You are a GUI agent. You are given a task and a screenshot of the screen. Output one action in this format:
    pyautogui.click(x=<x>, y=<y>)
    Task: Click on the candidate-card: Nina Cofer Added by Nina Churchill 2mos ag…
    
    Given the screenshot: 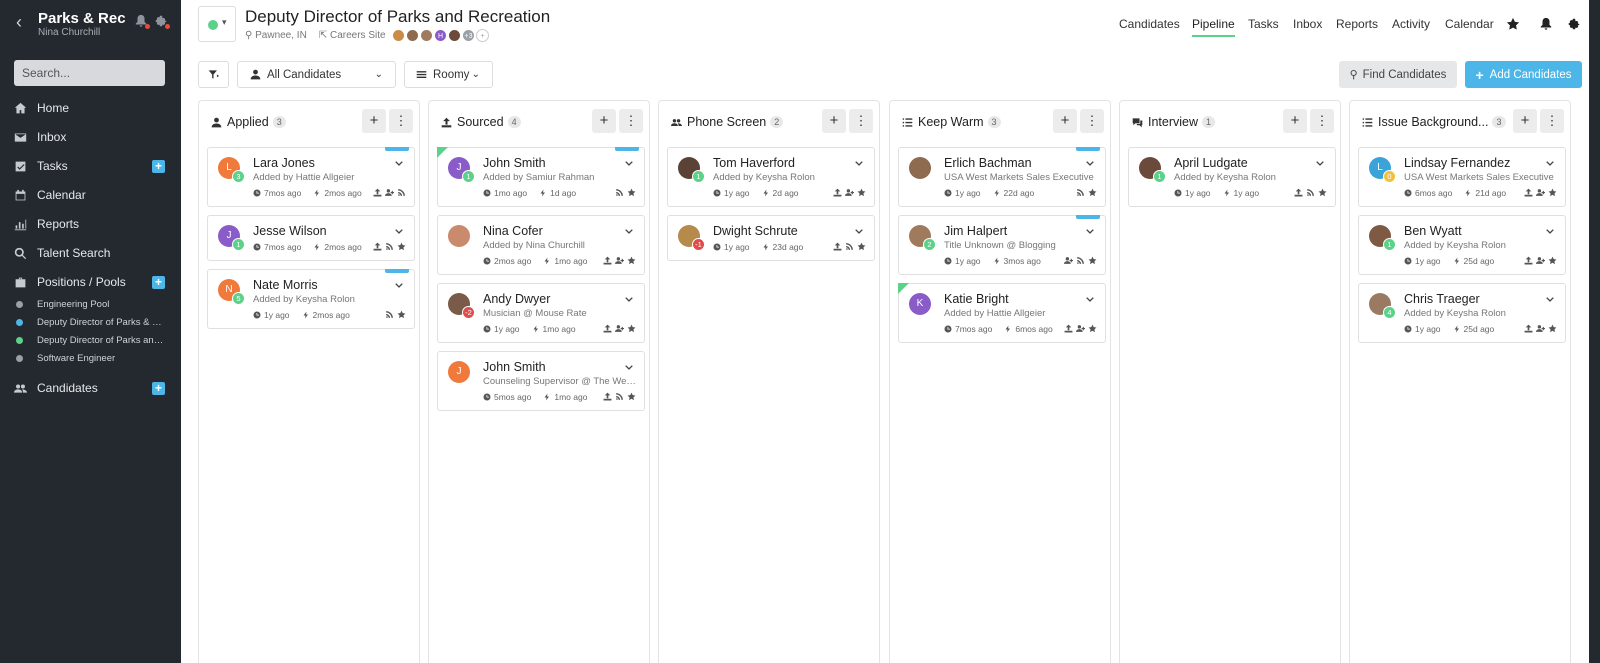 What is the action you would take?
    pyautogui.click(x=541, y=245)
    